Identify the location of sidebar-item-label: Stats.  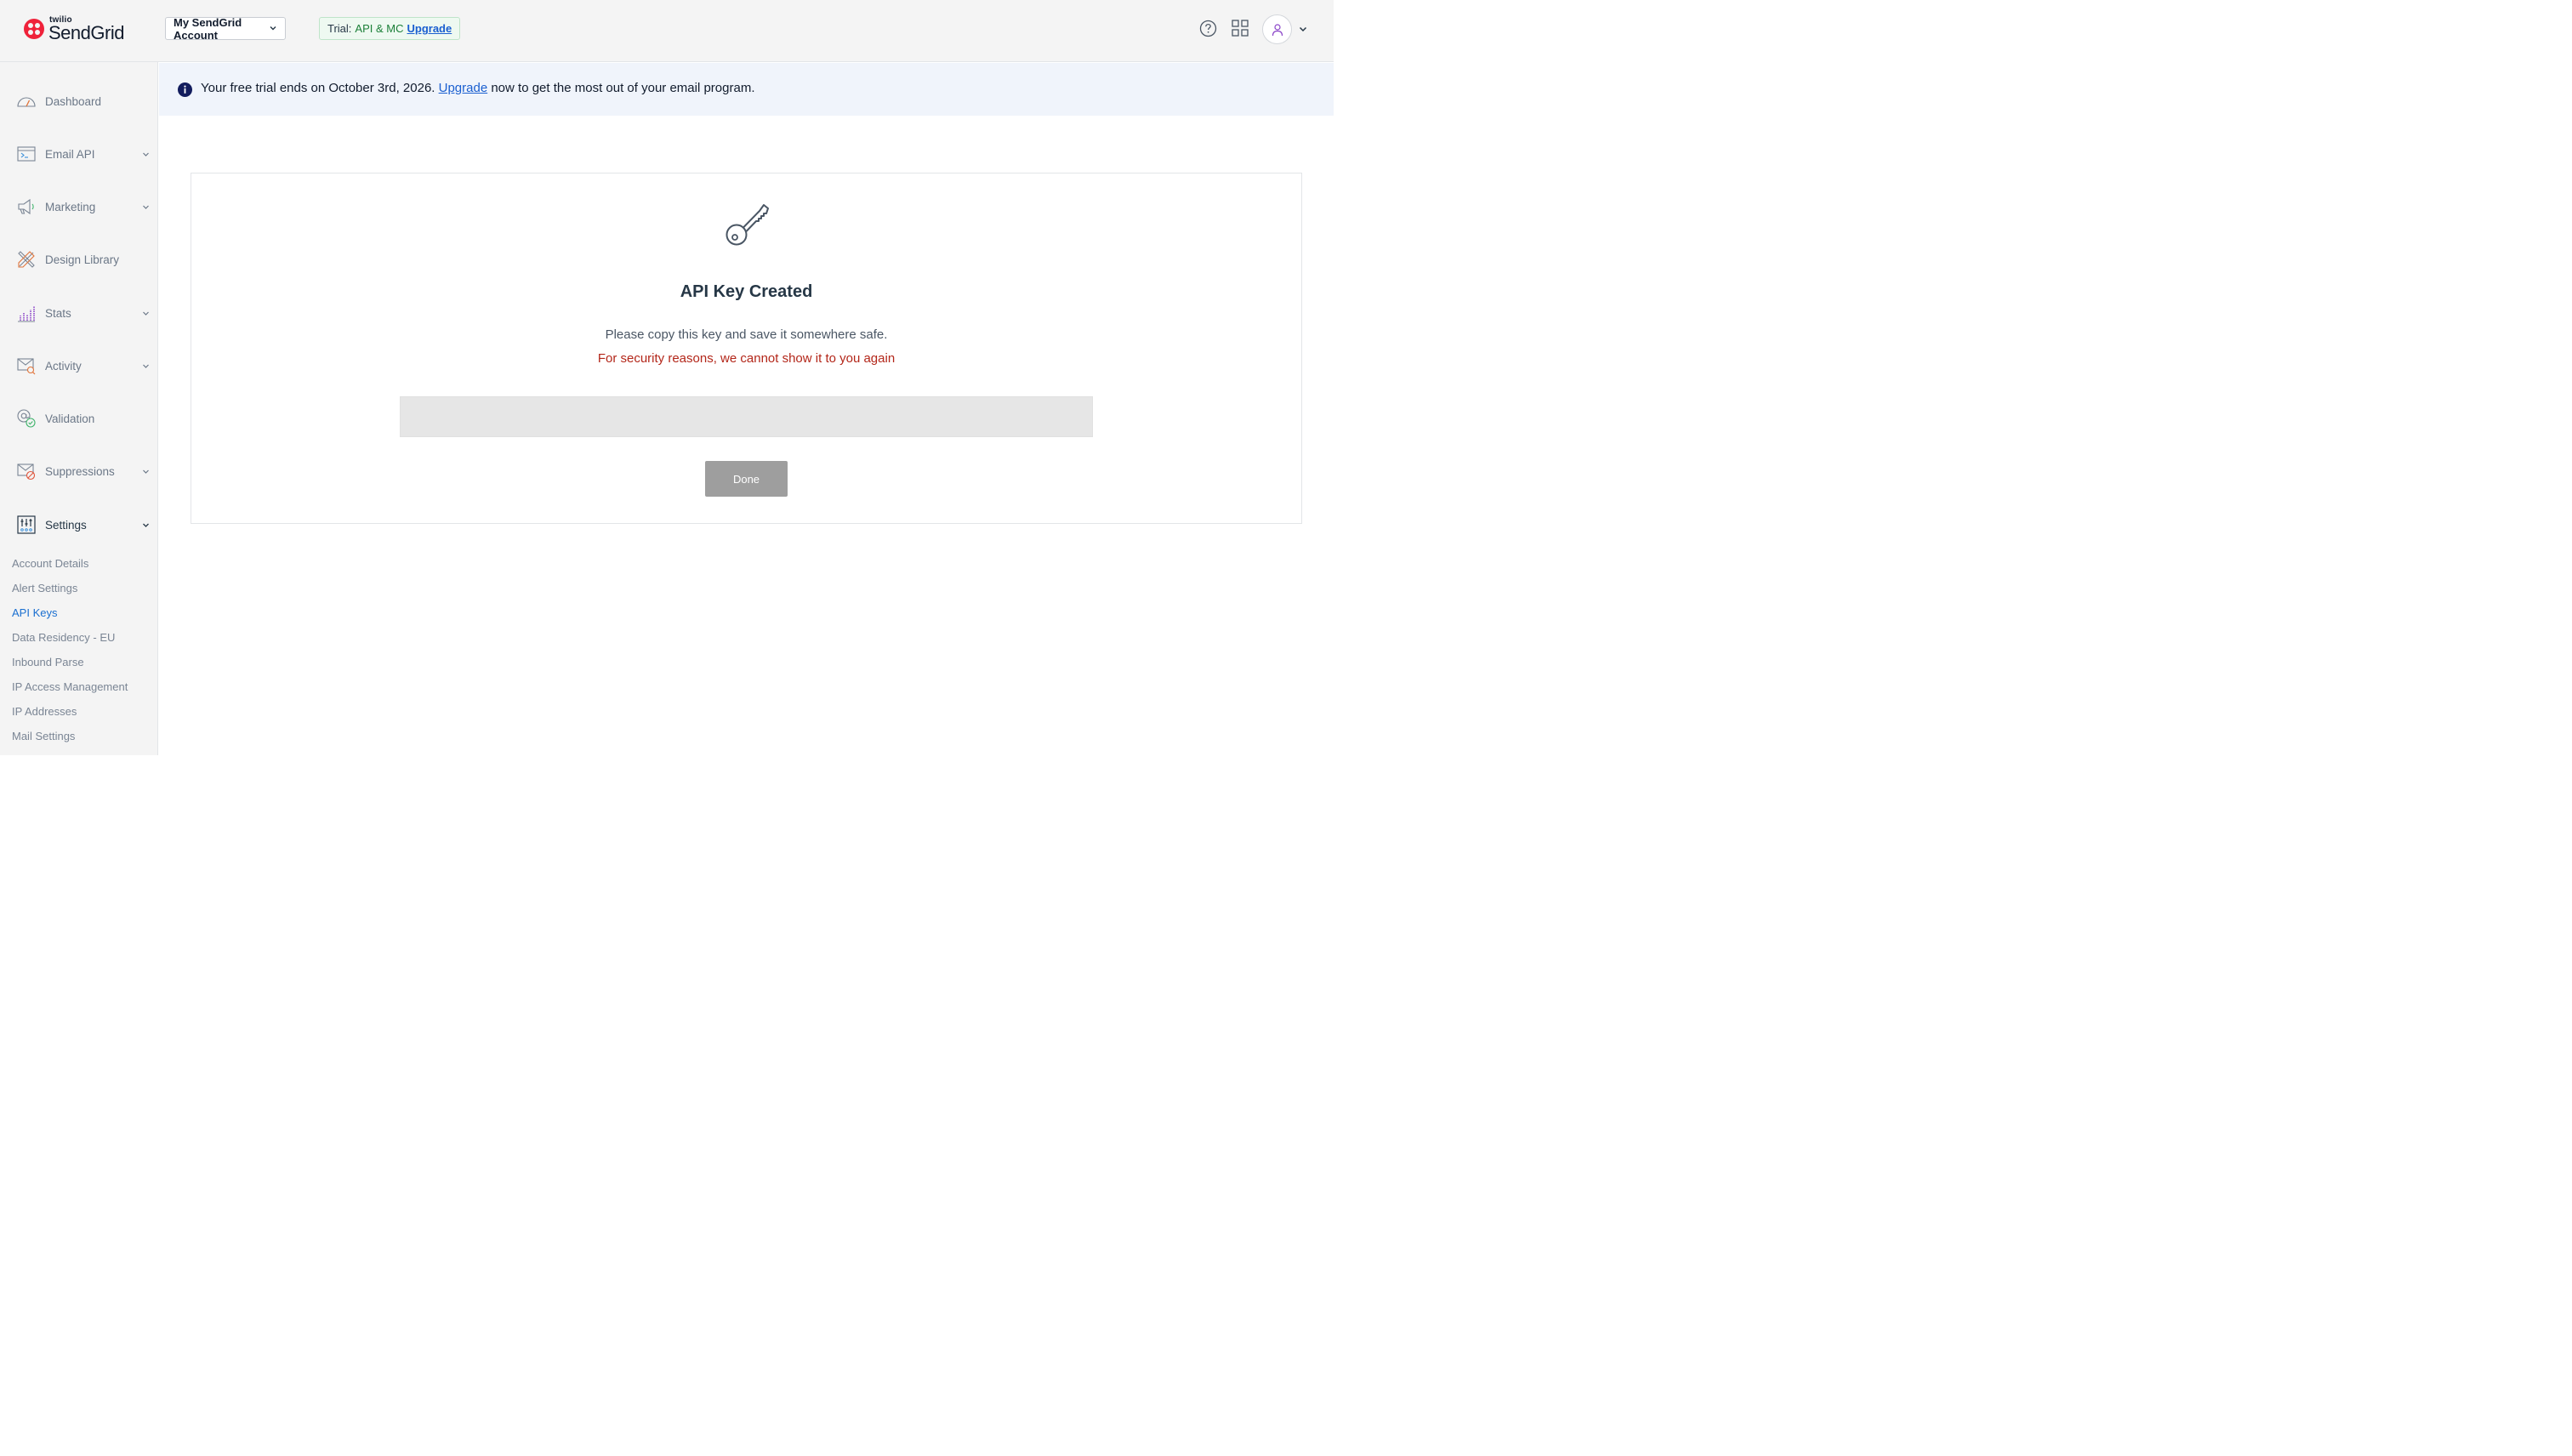
(58, 313).